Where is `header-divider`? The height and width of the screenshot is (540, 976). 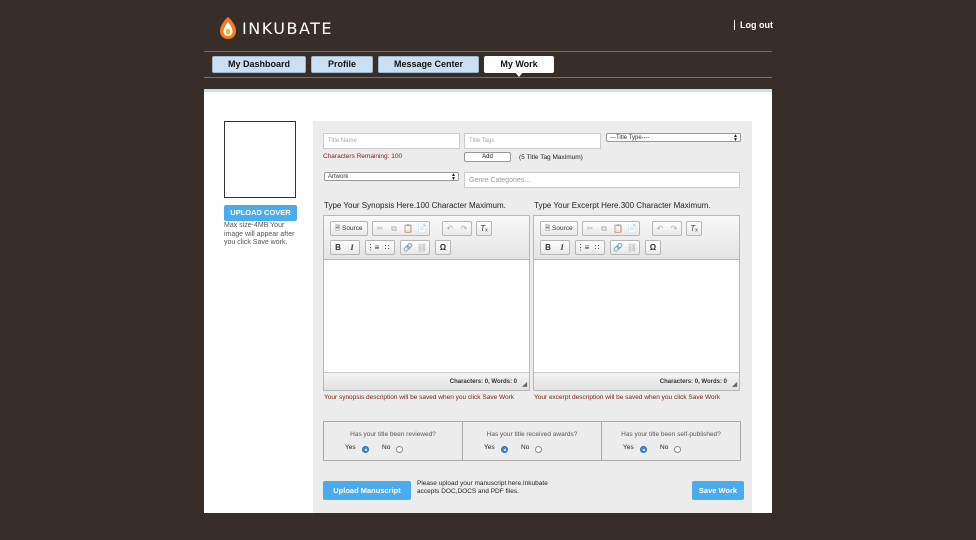 header-divider is located at coordinates (488, 51).